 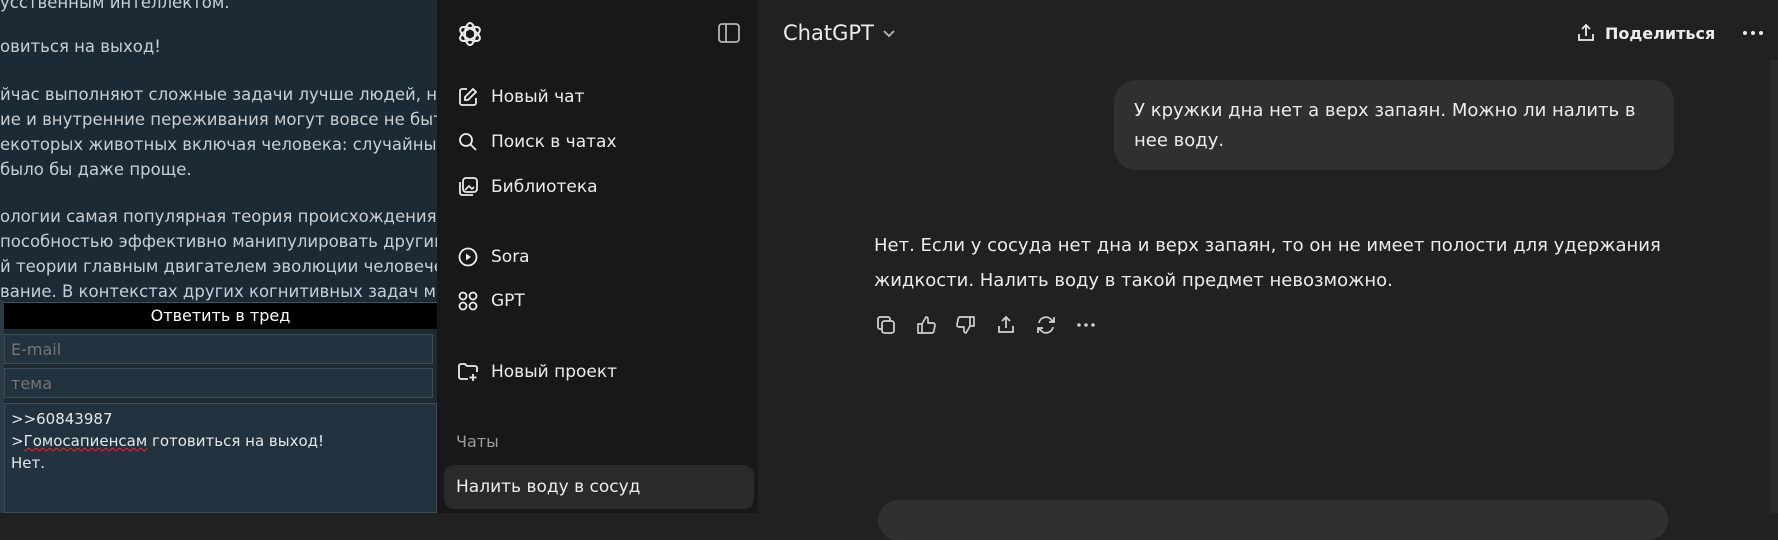 I want to click on sidebar-item-label: Новый проект, so click(x=554, y=372).